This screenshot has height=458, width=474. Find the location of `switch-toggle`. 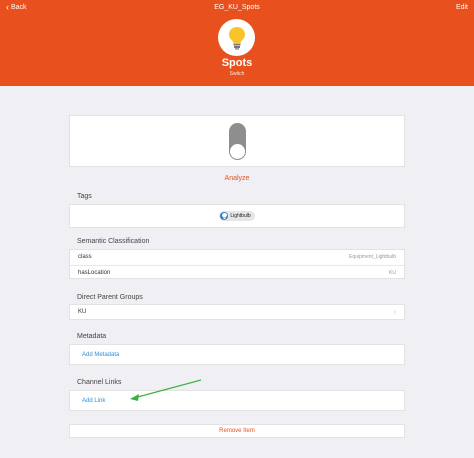

switch-toggle is located at coordinates (237, 141).